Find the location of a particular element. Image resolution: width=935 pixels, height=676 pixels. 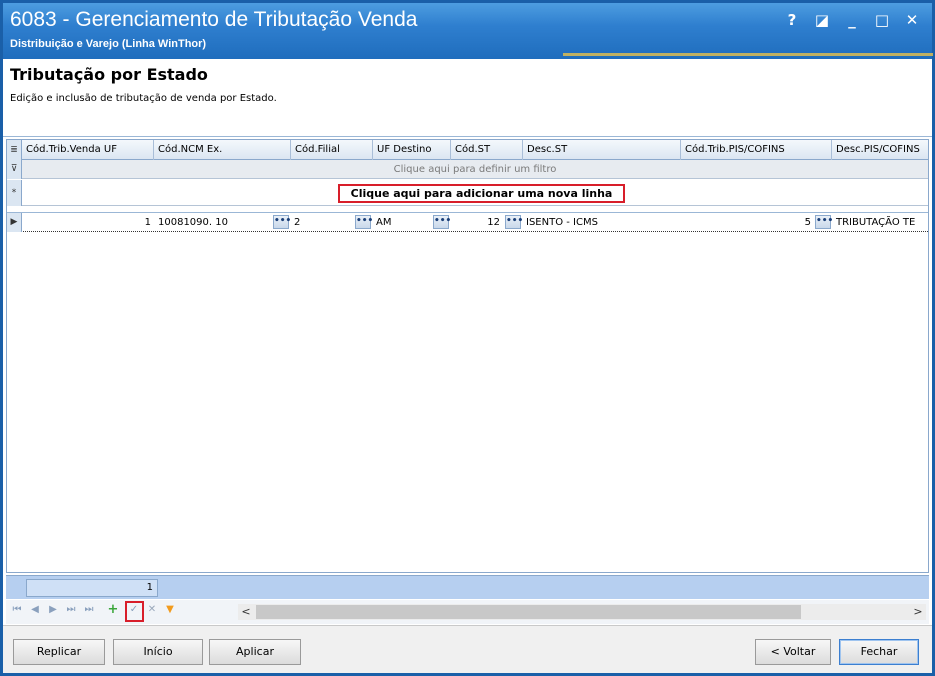

window-subtitle: Distribuição e Varejo (Linha WinThor) is located at coordinates (108, 44).